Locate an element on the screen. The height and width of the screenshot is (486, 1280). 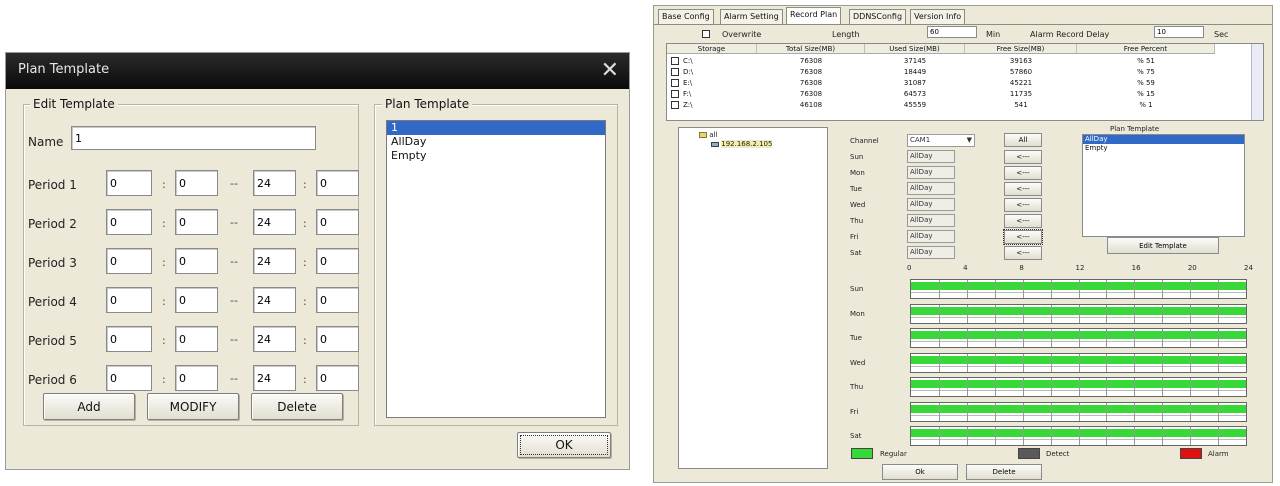
right-plan-template-list: AllDay Empty is located at coordinates (1163, 185).